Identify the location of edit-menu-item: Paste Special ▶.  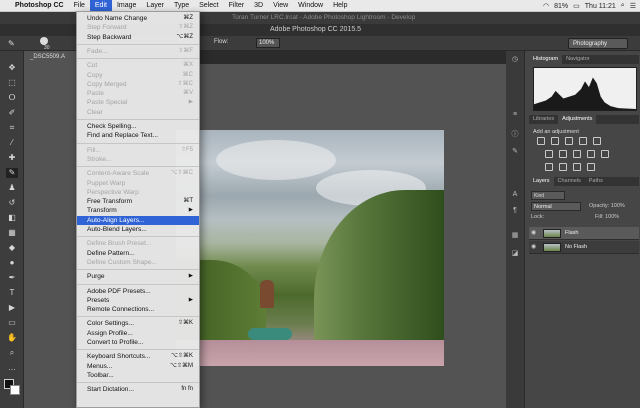
(138, 102).